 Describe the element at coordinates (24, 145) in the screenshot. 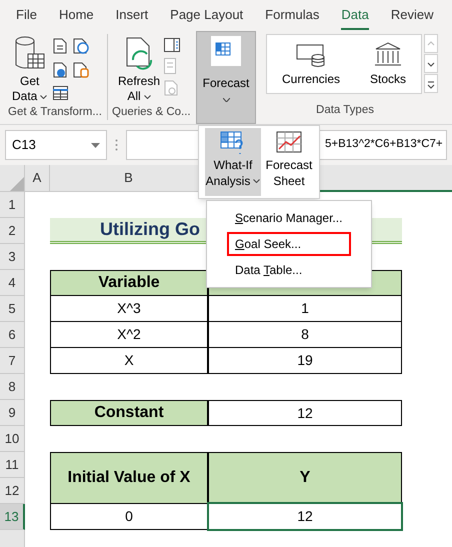

I see `cell-reference: C13` at that location.